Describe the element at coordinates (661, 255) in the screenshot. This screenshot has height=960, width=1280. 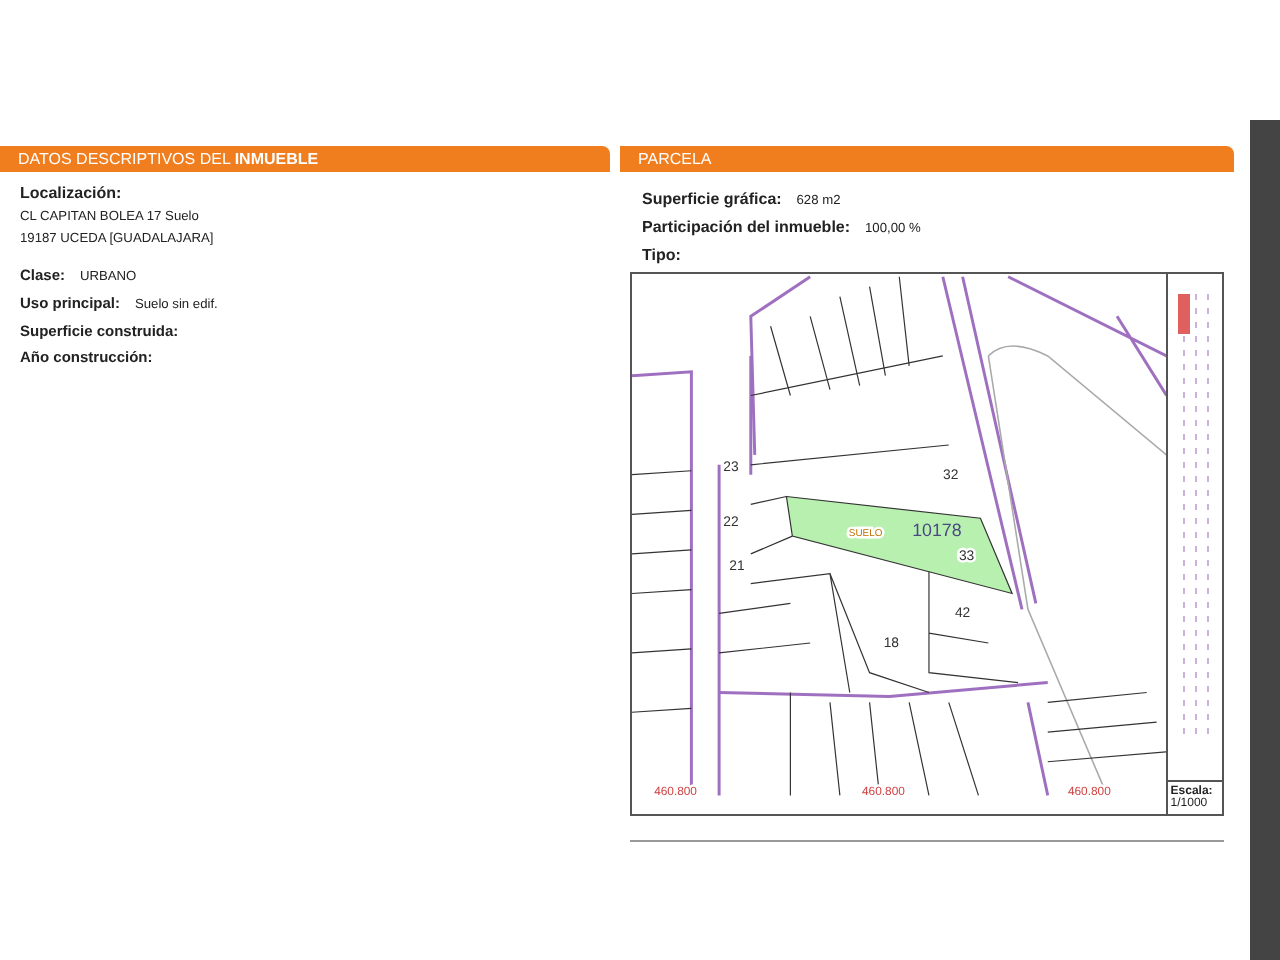
I see `field-label: Tipo:` at that location.